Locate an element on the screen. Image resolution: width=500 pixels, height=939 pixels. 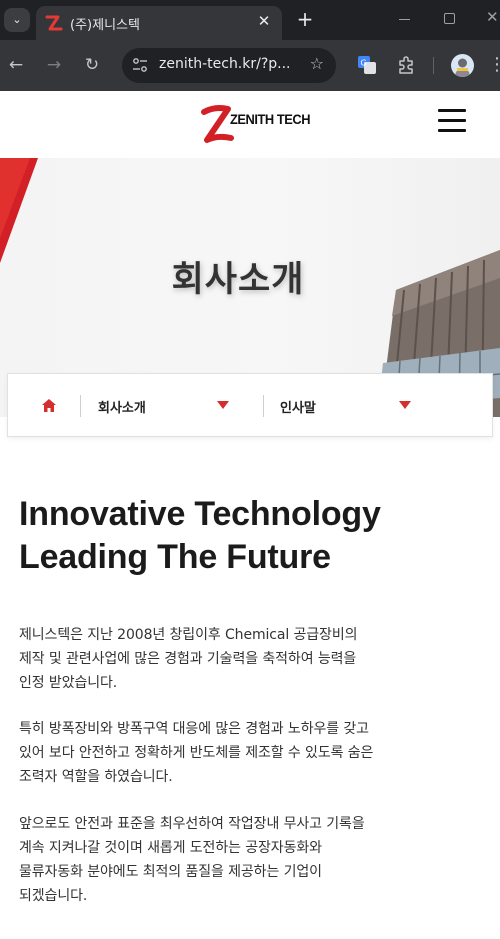
site-header: ZENITH TECH is located at coordinates (250, 124).